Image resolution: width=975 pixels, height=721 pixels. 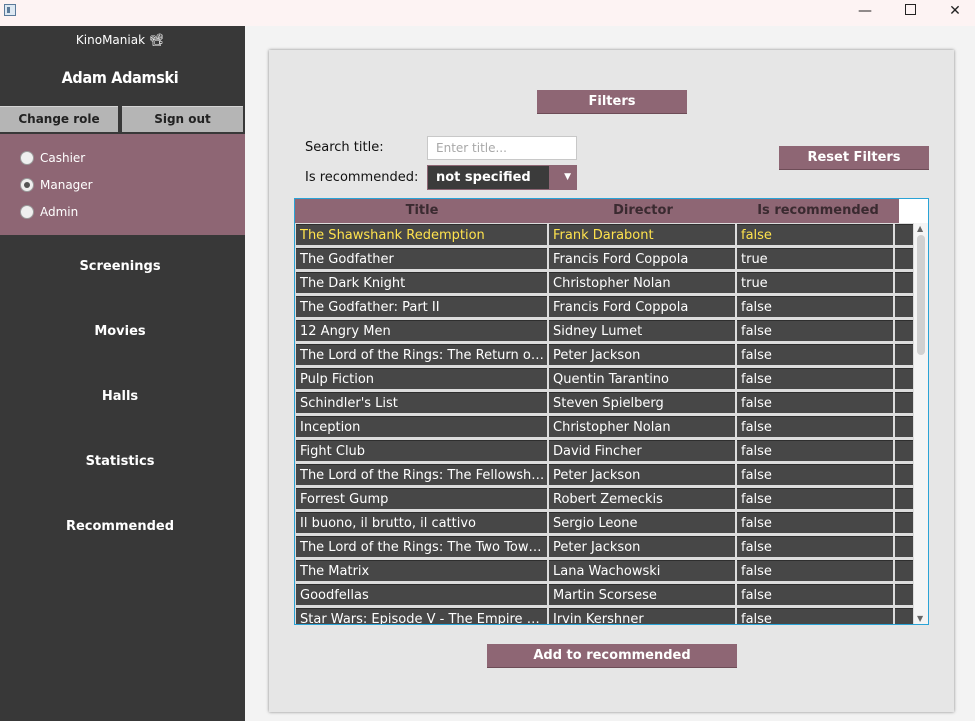 What do you see at coordinates (815, 258) in the screenshot?
I see `recommended-cell: true` at bounding box center [815, 258].